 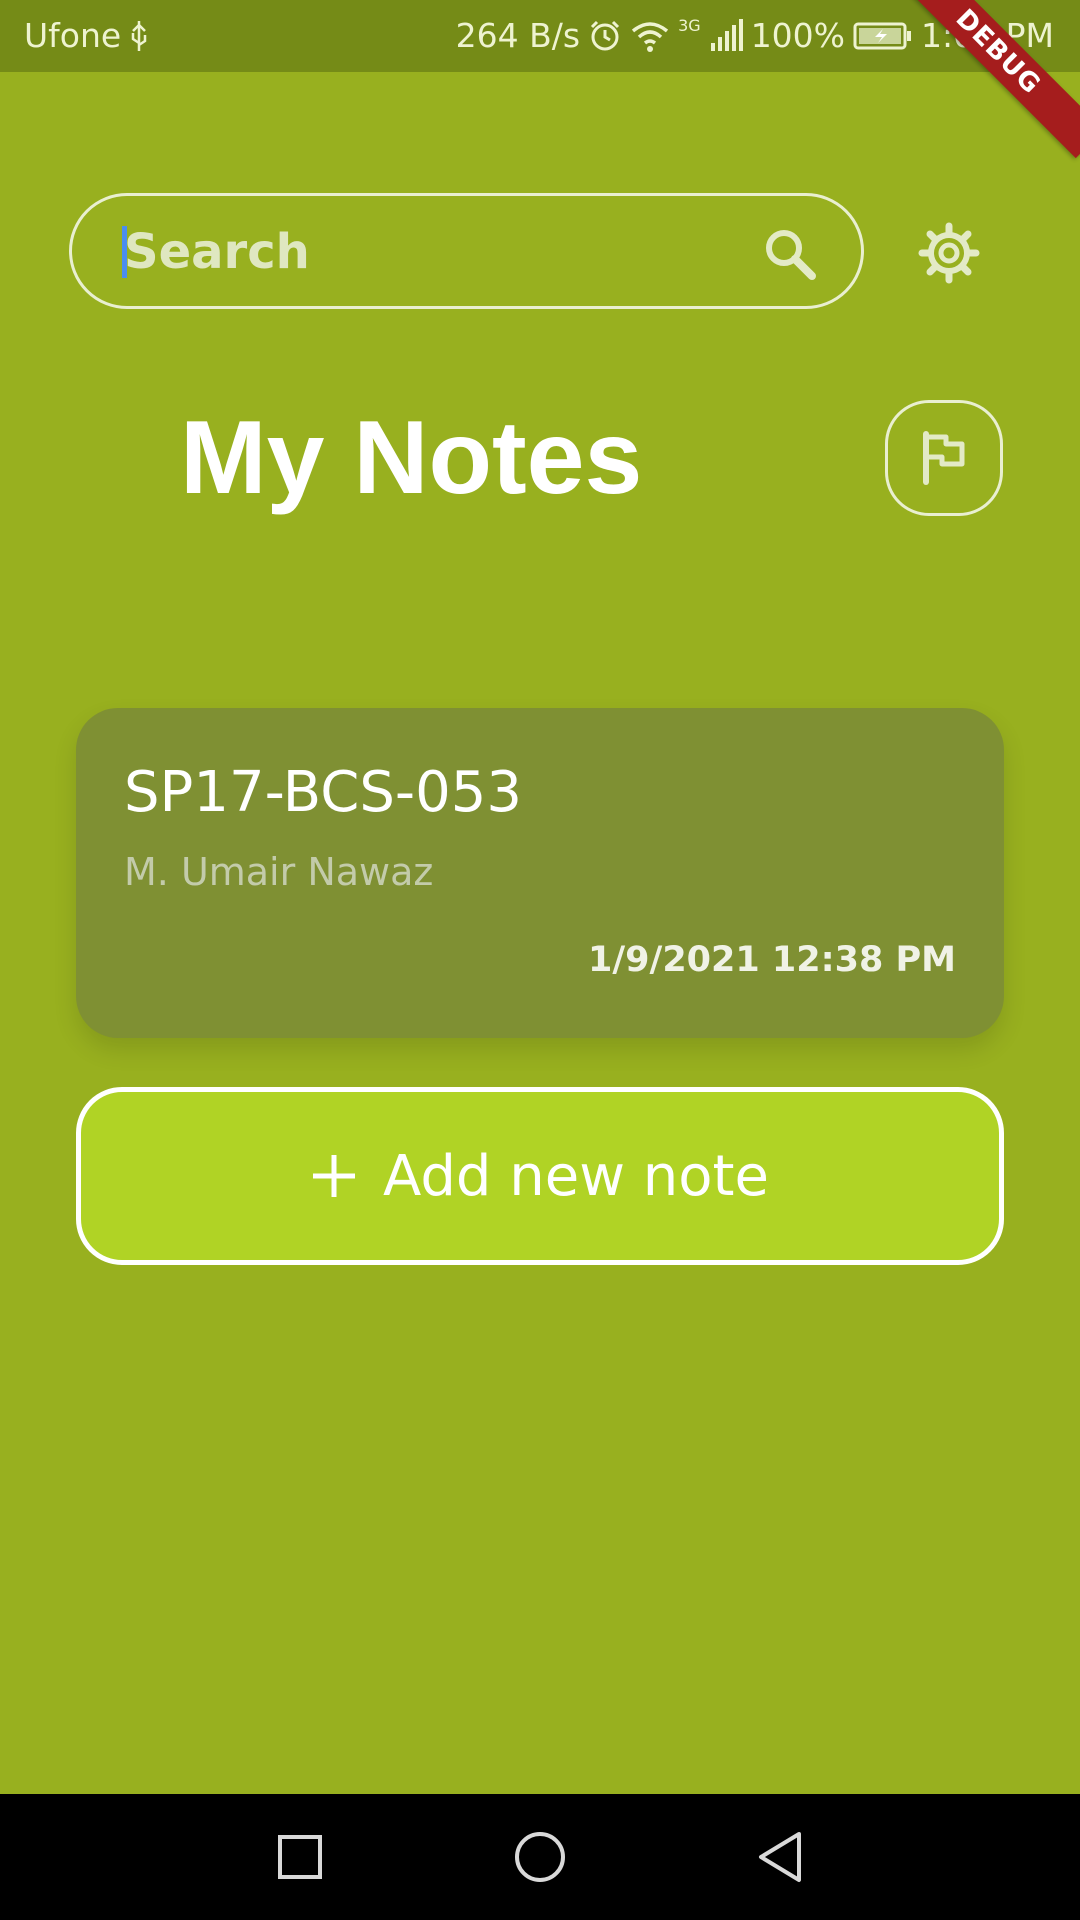 What do you see at coordinates (139, 35) in the screenshot?
I see `usb-icon` at bounding box center [139, 35].